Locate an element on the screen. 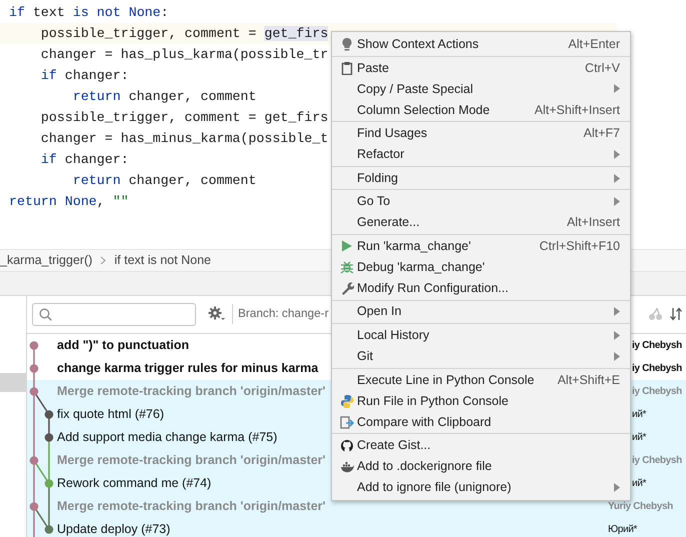 Image resolution: width=686 pixels, height=537 pixels. commit-message: change karma trigger rules for minus karma is located at coordinates (187, 368).